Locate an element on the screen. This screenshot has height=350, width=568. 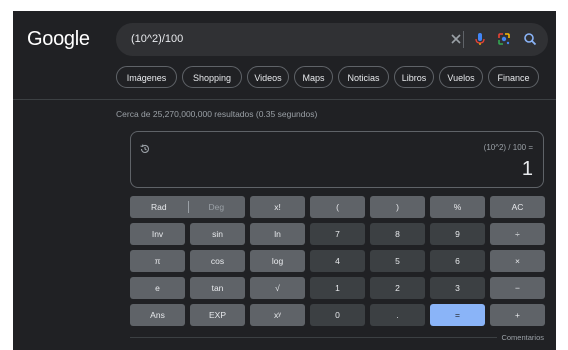
key-sin: sin is located at coordinates (217, 234).